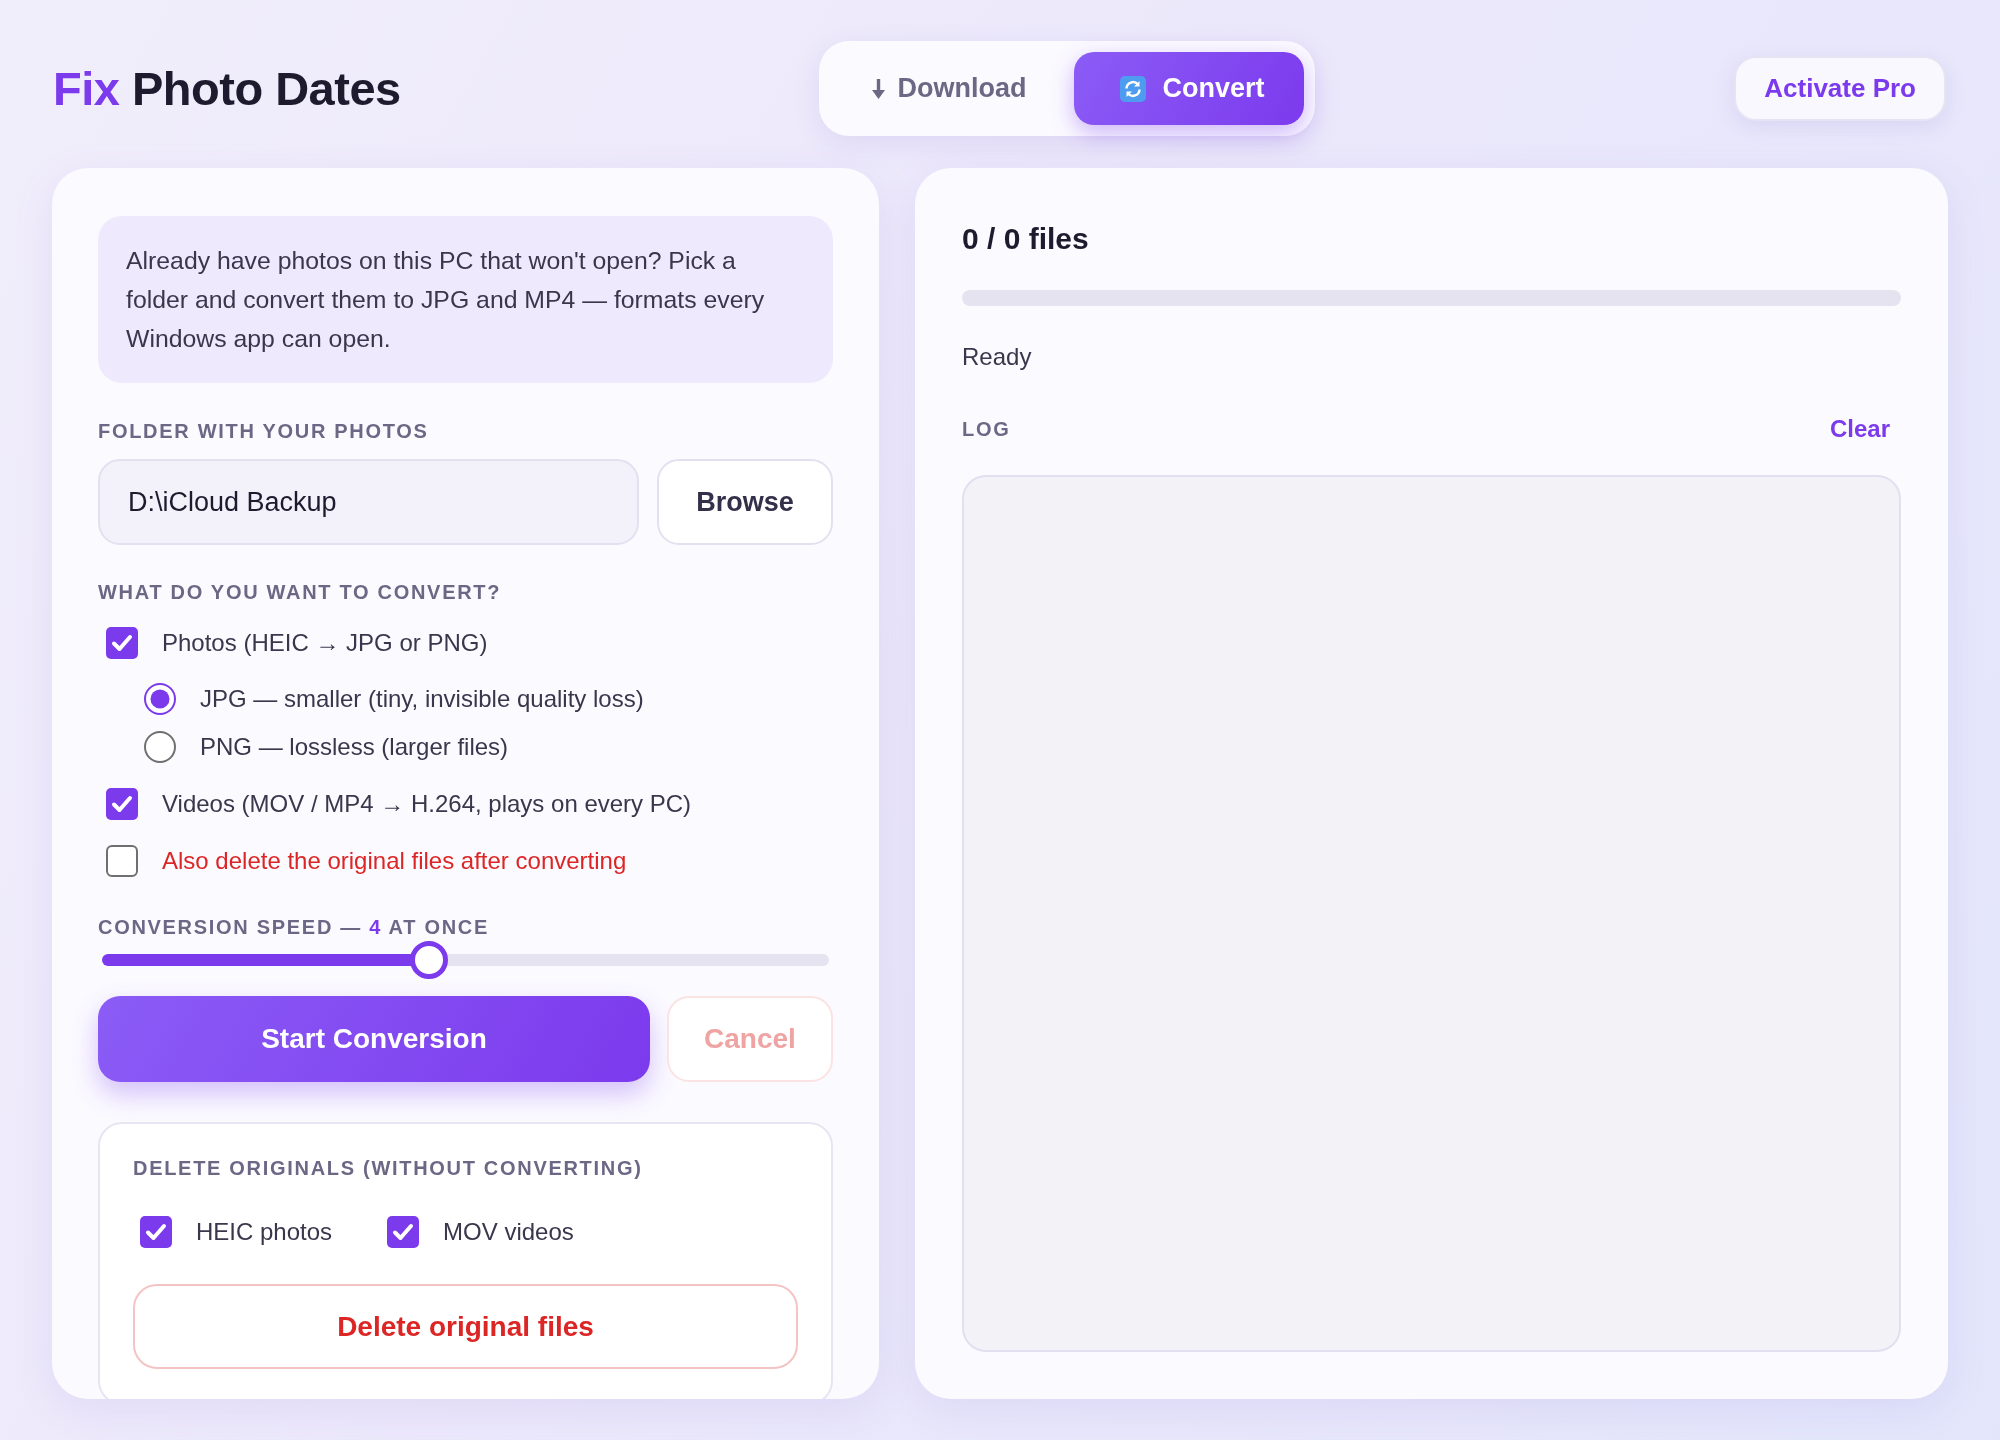 This screenshot has height=1440, width=2000. I want to click on activate-pro-button: Activate Pro, so click(1840, 88).